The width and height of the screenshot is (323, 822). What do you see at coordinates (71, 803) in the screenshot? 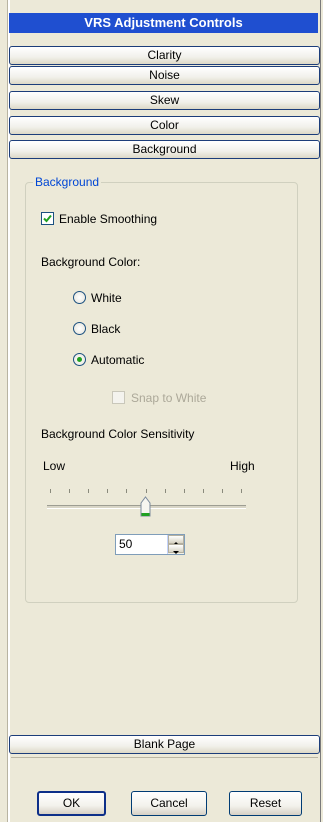
I see `ok-button: OK` at bounding box center [71, 803].